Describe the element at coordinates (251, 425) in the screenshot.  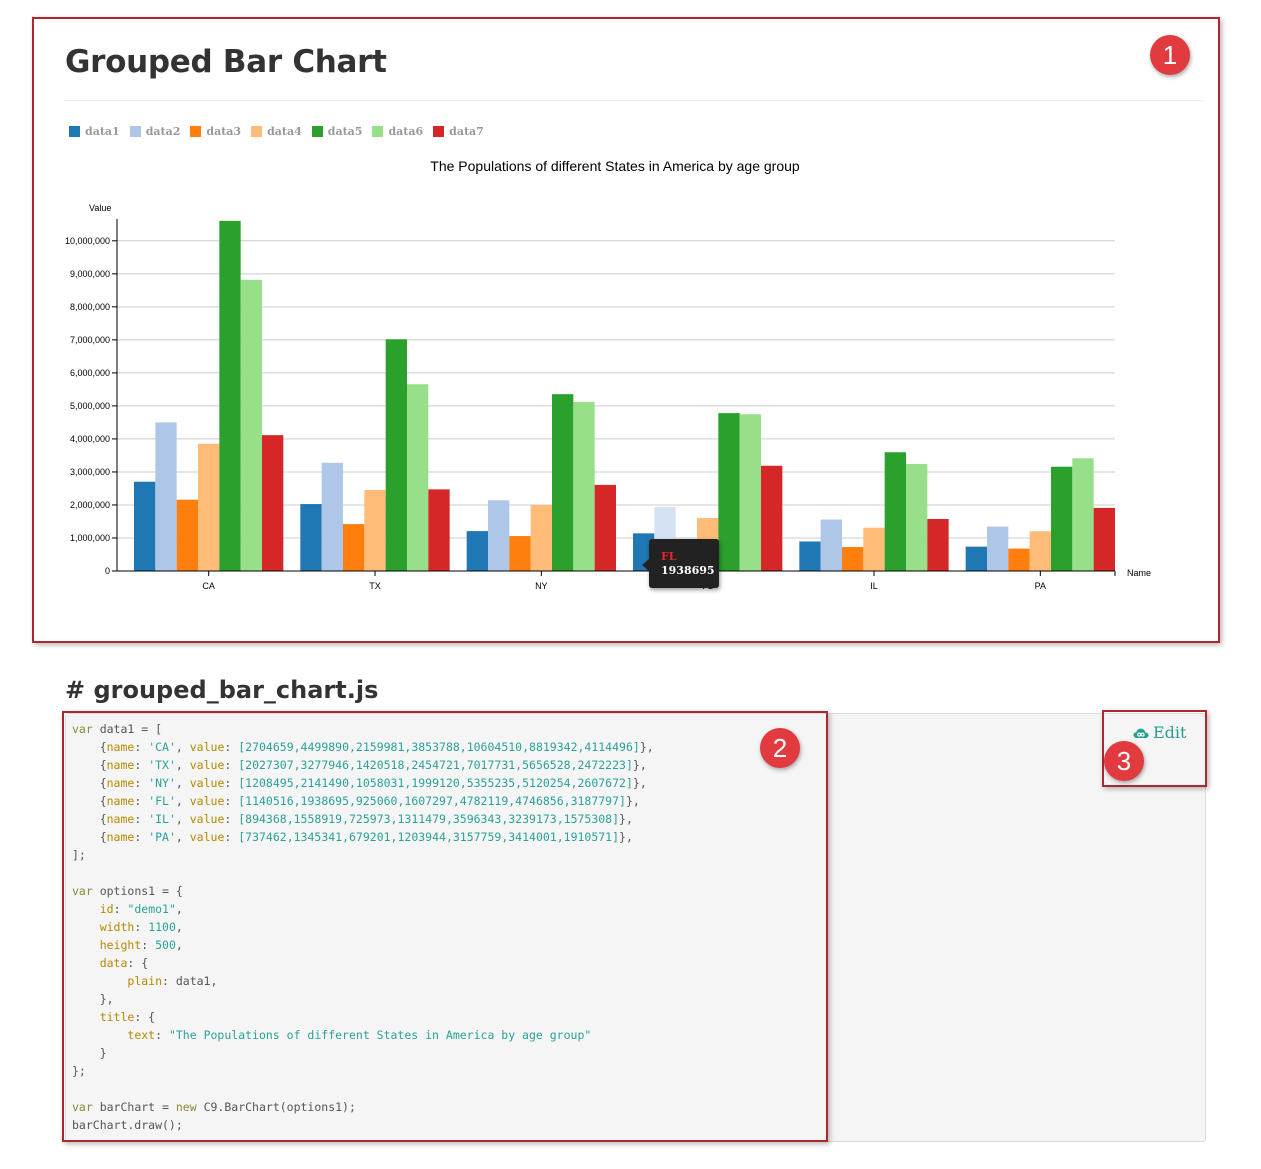
I see `bar-ca-data6` at that location.